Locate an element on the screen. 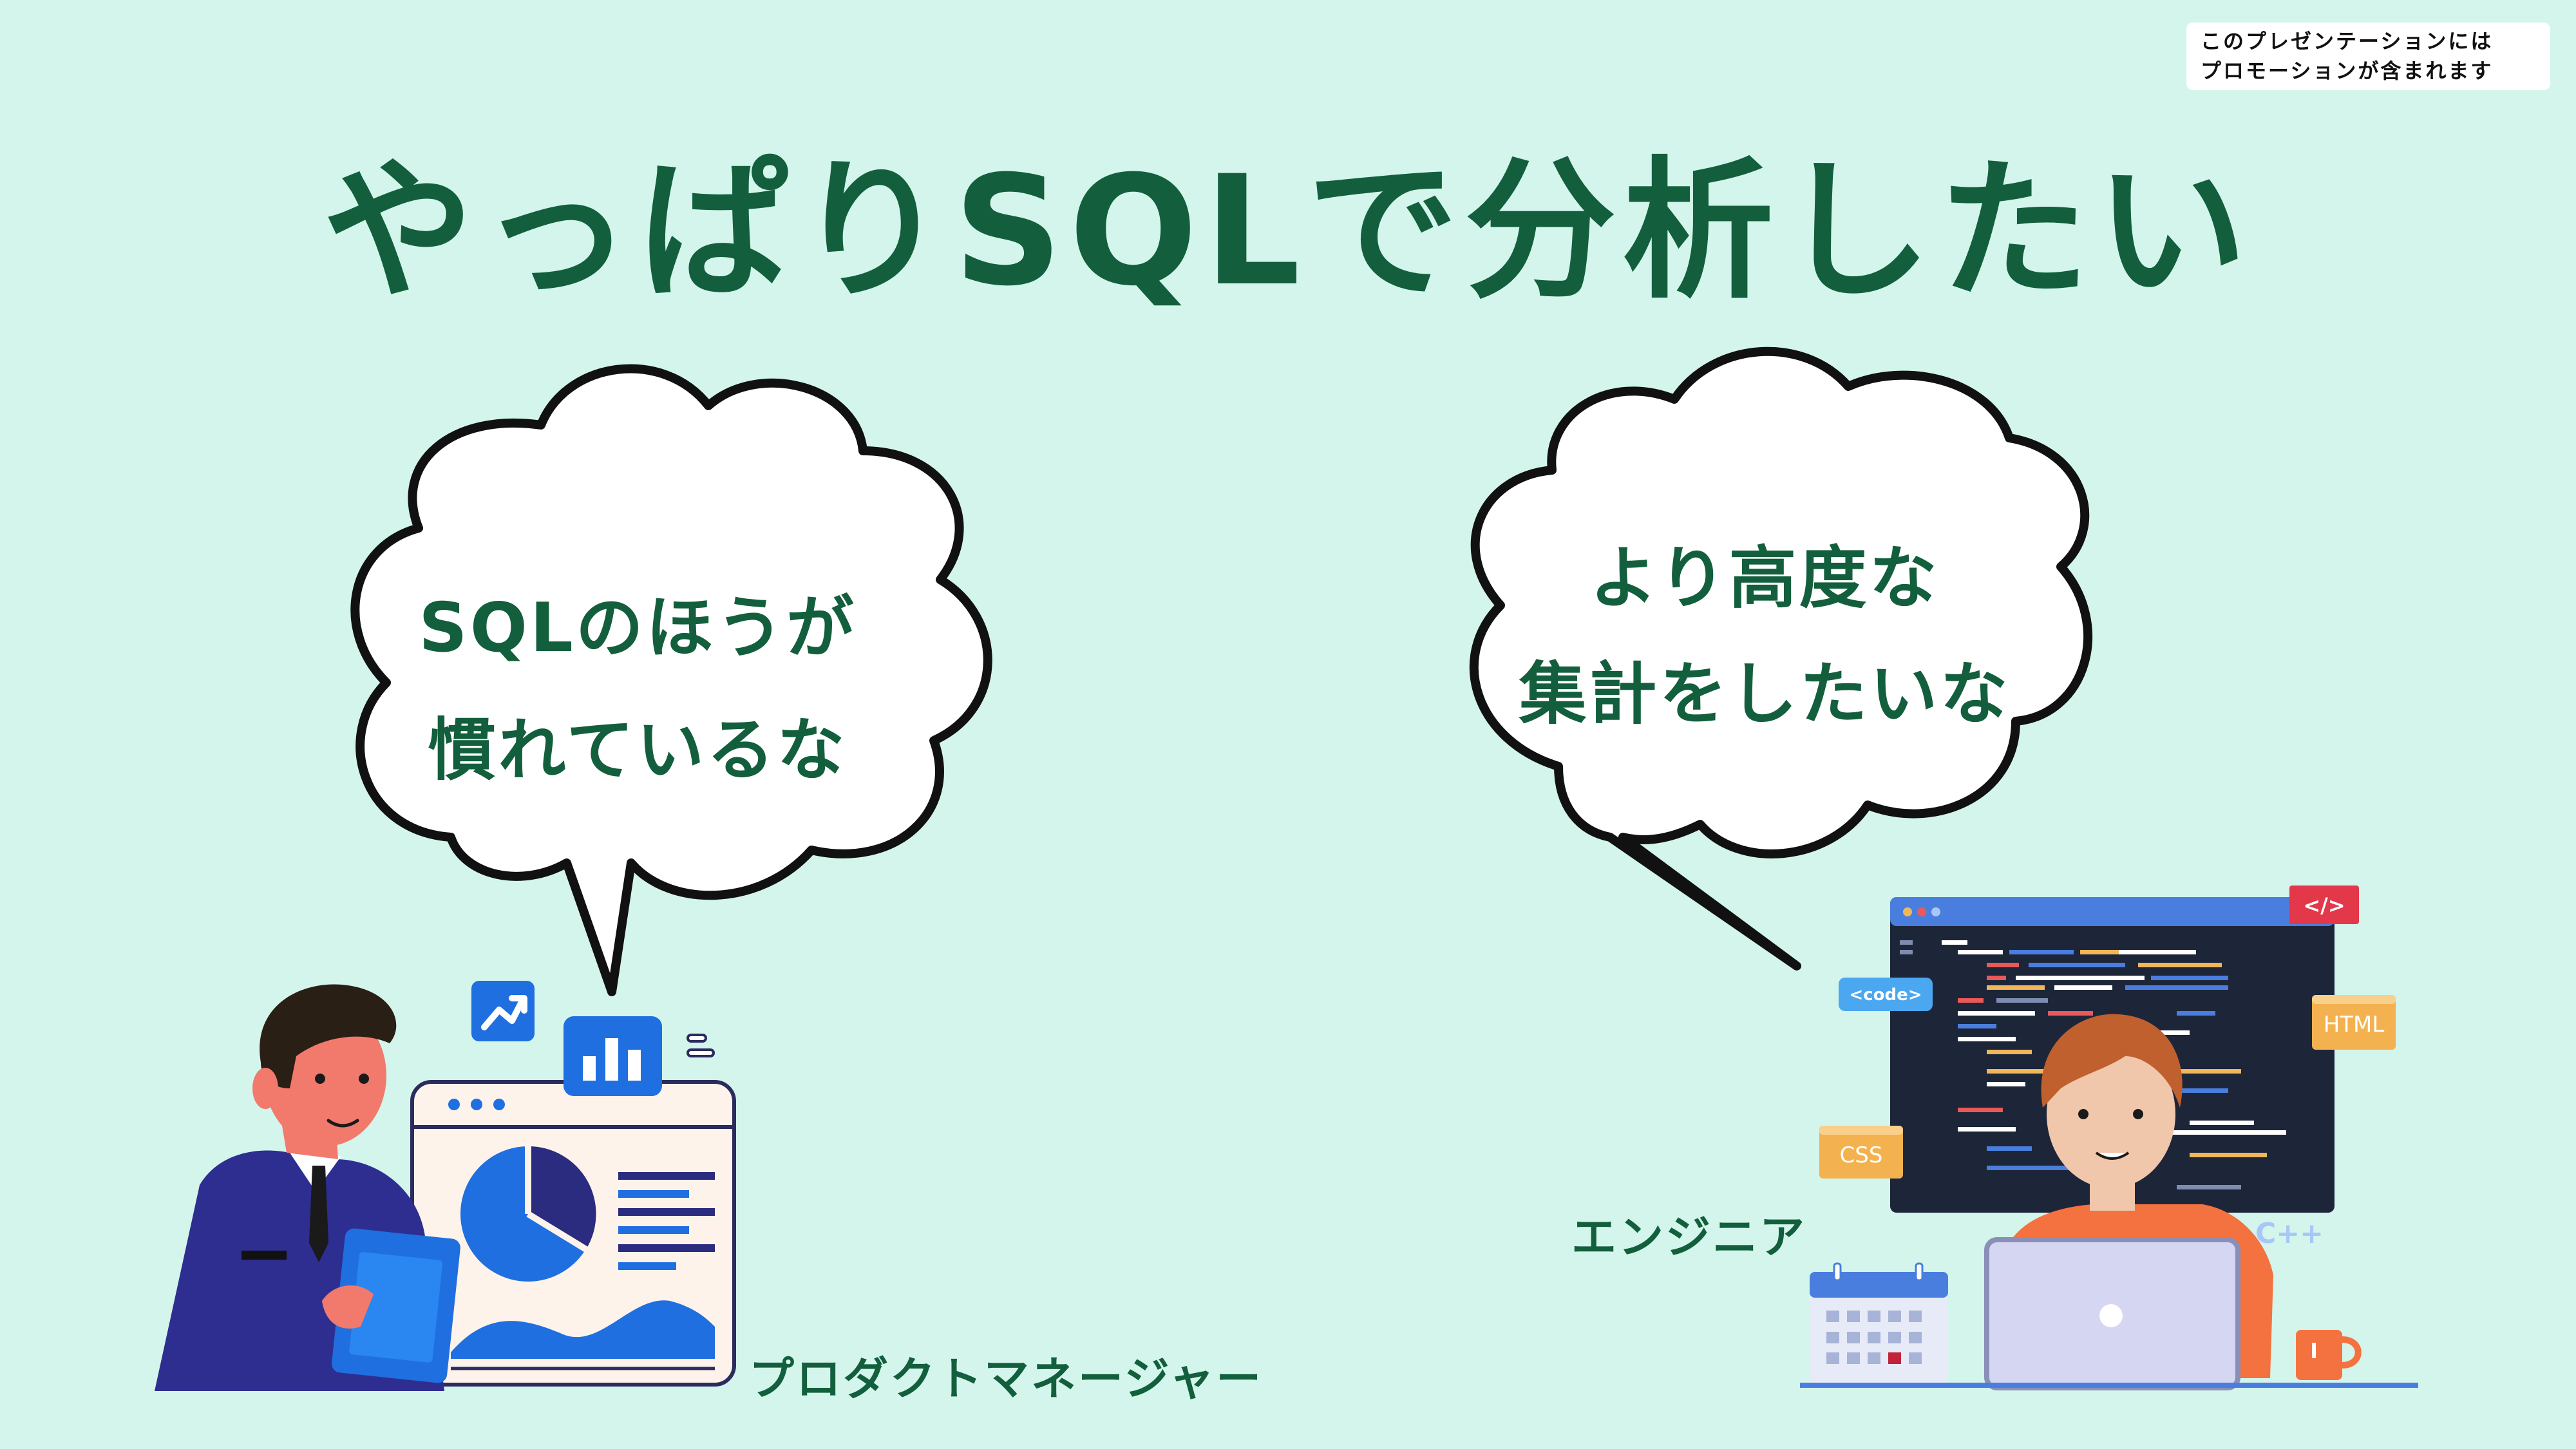 The image size is (2576, 1449). engineer-label: エンジニア is located at coordinates (1688, 1237).